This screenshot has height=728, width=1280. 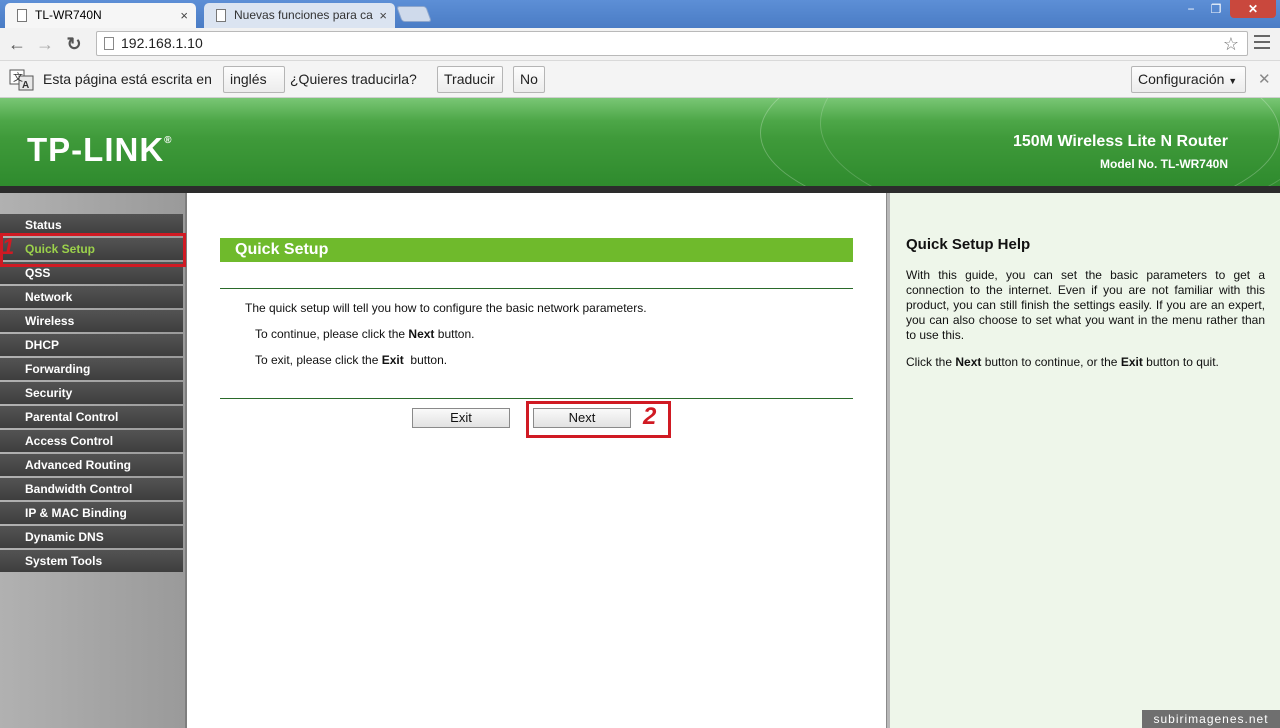 What do you see at coordinates (162, 43) in the screenshot?
I see `url-text: 192.168.1.10` at bounding box center [162, 43].